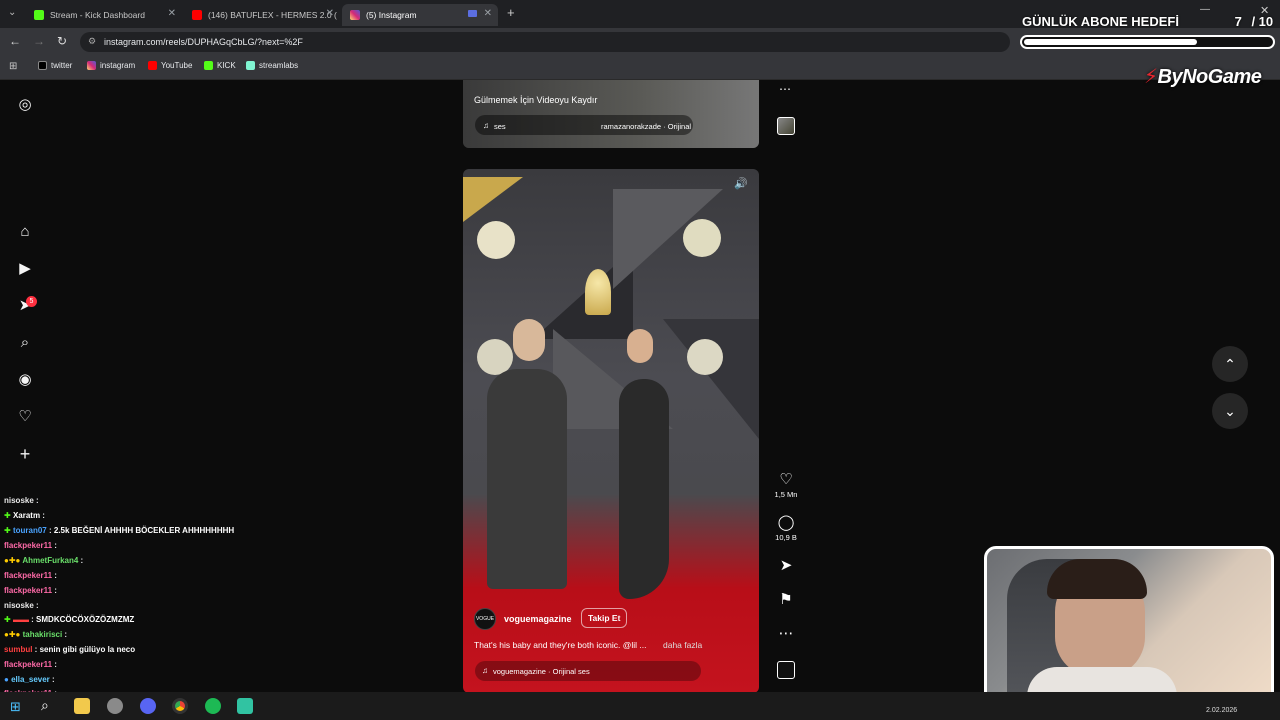 This screenshot has height=720, width=1280. Describe the element at coordinates (92, 41) in the screenshot. I see `site-info-icon: ⚙` at that location.